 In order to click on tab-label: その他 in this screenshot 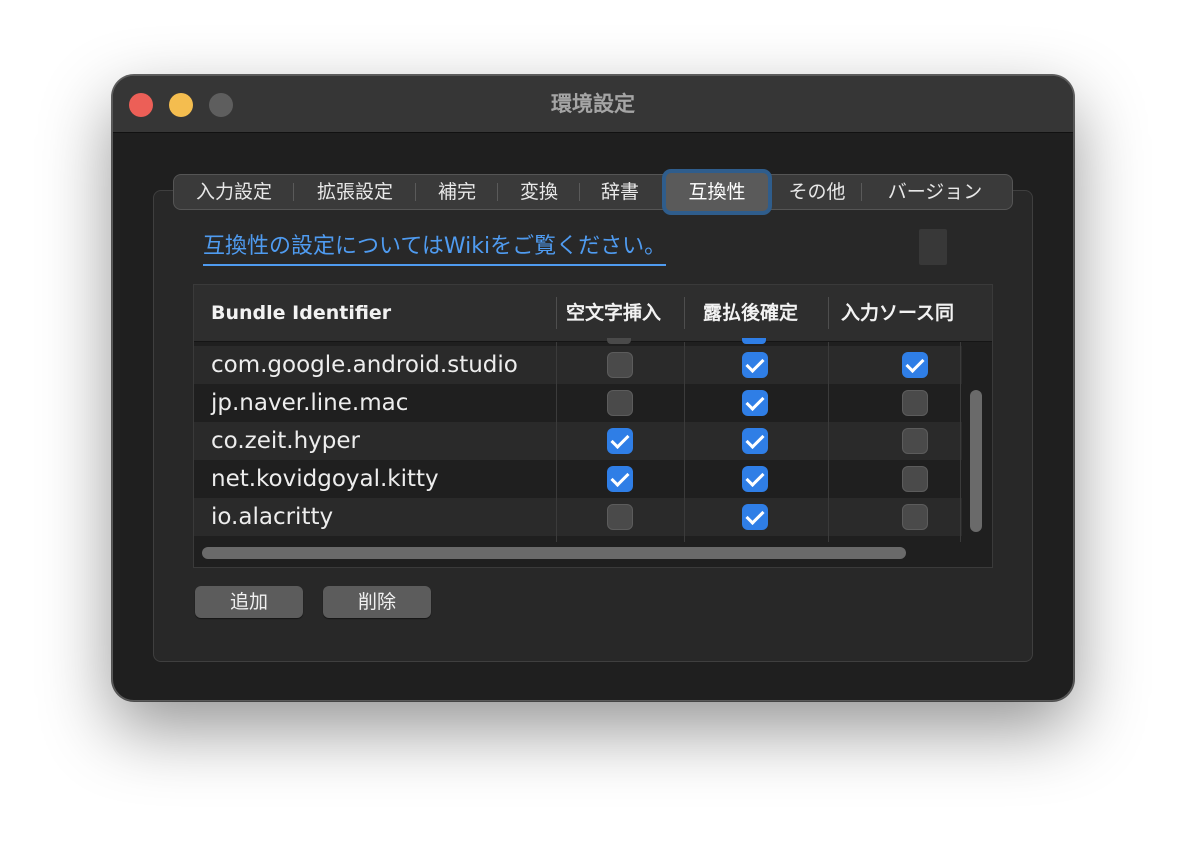, I will do `click(817, 192)`.